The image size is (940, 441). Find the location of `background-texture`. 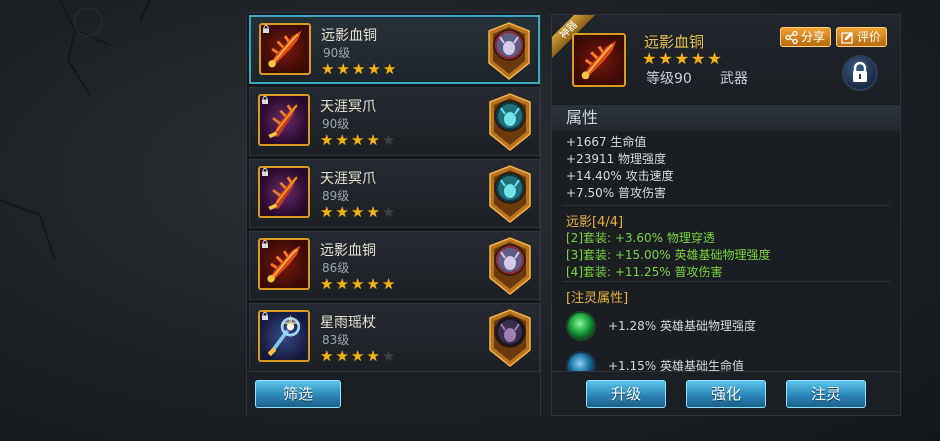

background-texture is located at coordinates (75, 130).